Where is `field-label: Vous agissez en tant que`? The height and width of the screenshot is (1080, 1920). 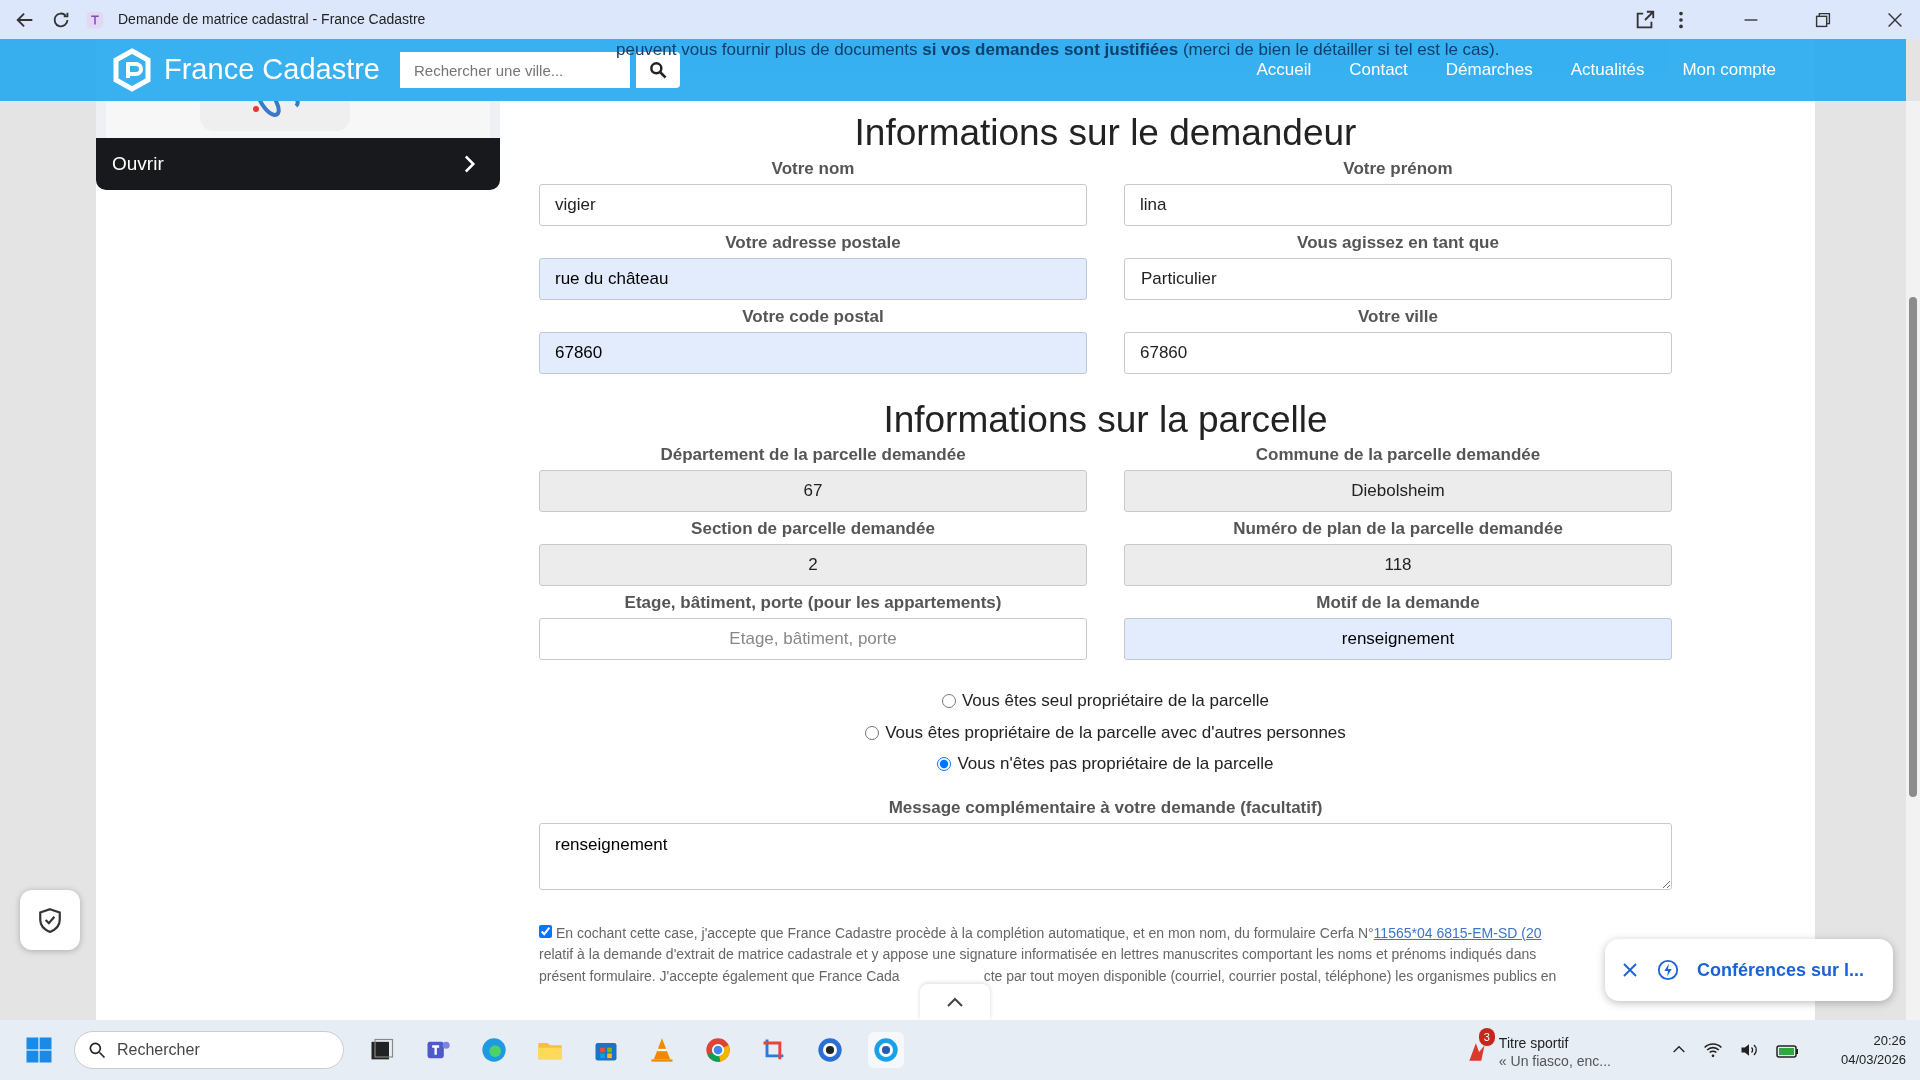
field-label: Vous agissez en tant que is located at coordinates (1398, 242).